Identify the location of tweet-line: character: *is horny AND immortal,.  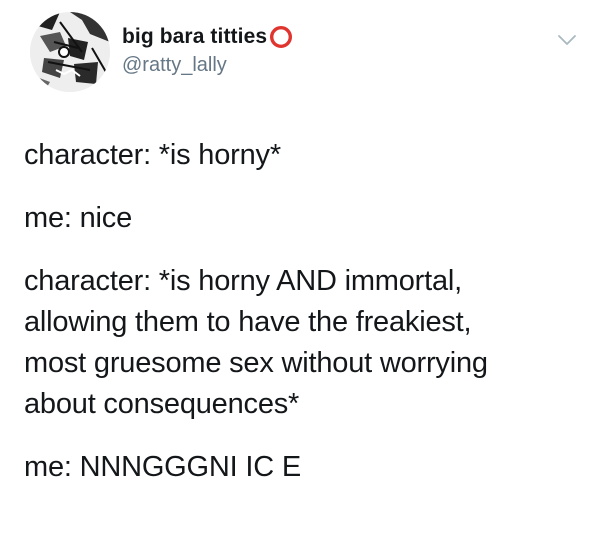
(243, 281).